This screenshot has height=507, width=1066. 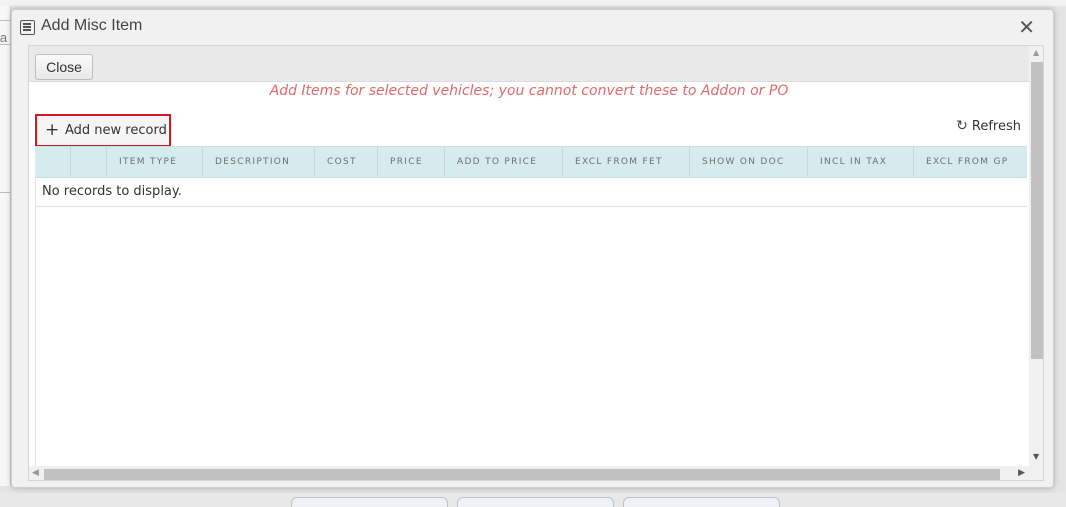 I want to click on scrollbar-corner, so click(x=1036, y=473).